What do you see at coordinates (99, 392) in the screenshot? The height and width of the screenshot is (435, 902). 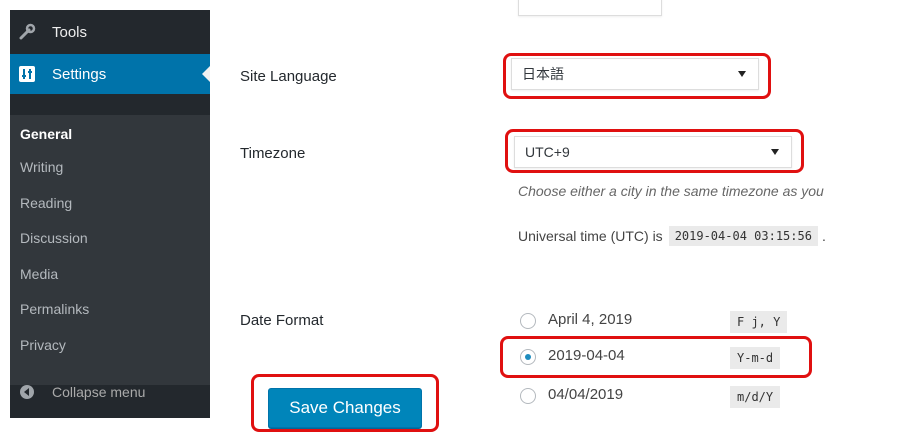 I see `collapse-menu-label: Collapse menu` at bounding box center [99, 392].